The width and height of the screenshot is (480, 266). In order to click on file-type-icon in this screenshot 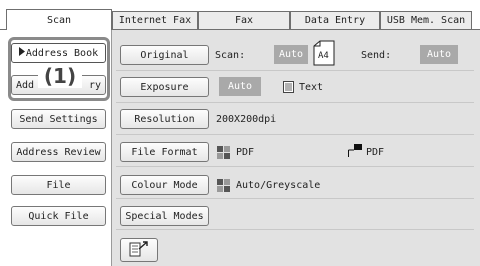, I will do `click(355, 151)`.